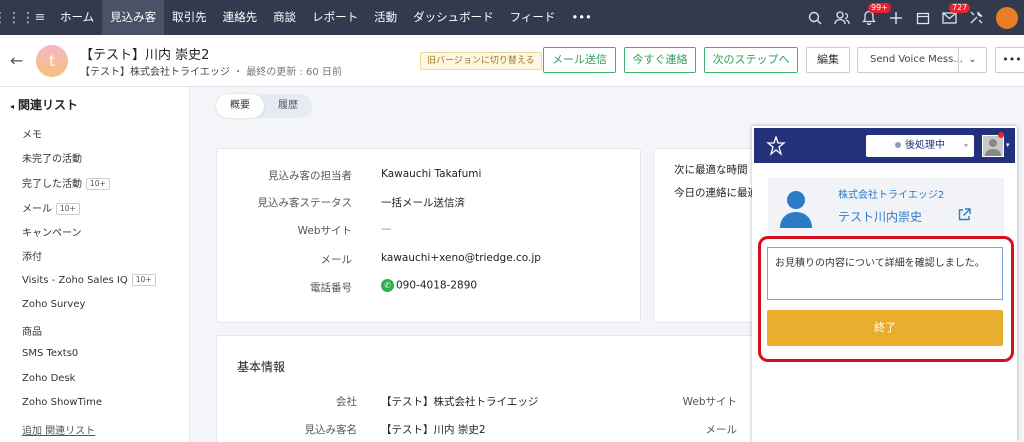 The width and height of the screenshot is (1024, 442). Describe the element at coordinates (885, 328) in the screenshot. I see `end-call-button: 終了` at that location.